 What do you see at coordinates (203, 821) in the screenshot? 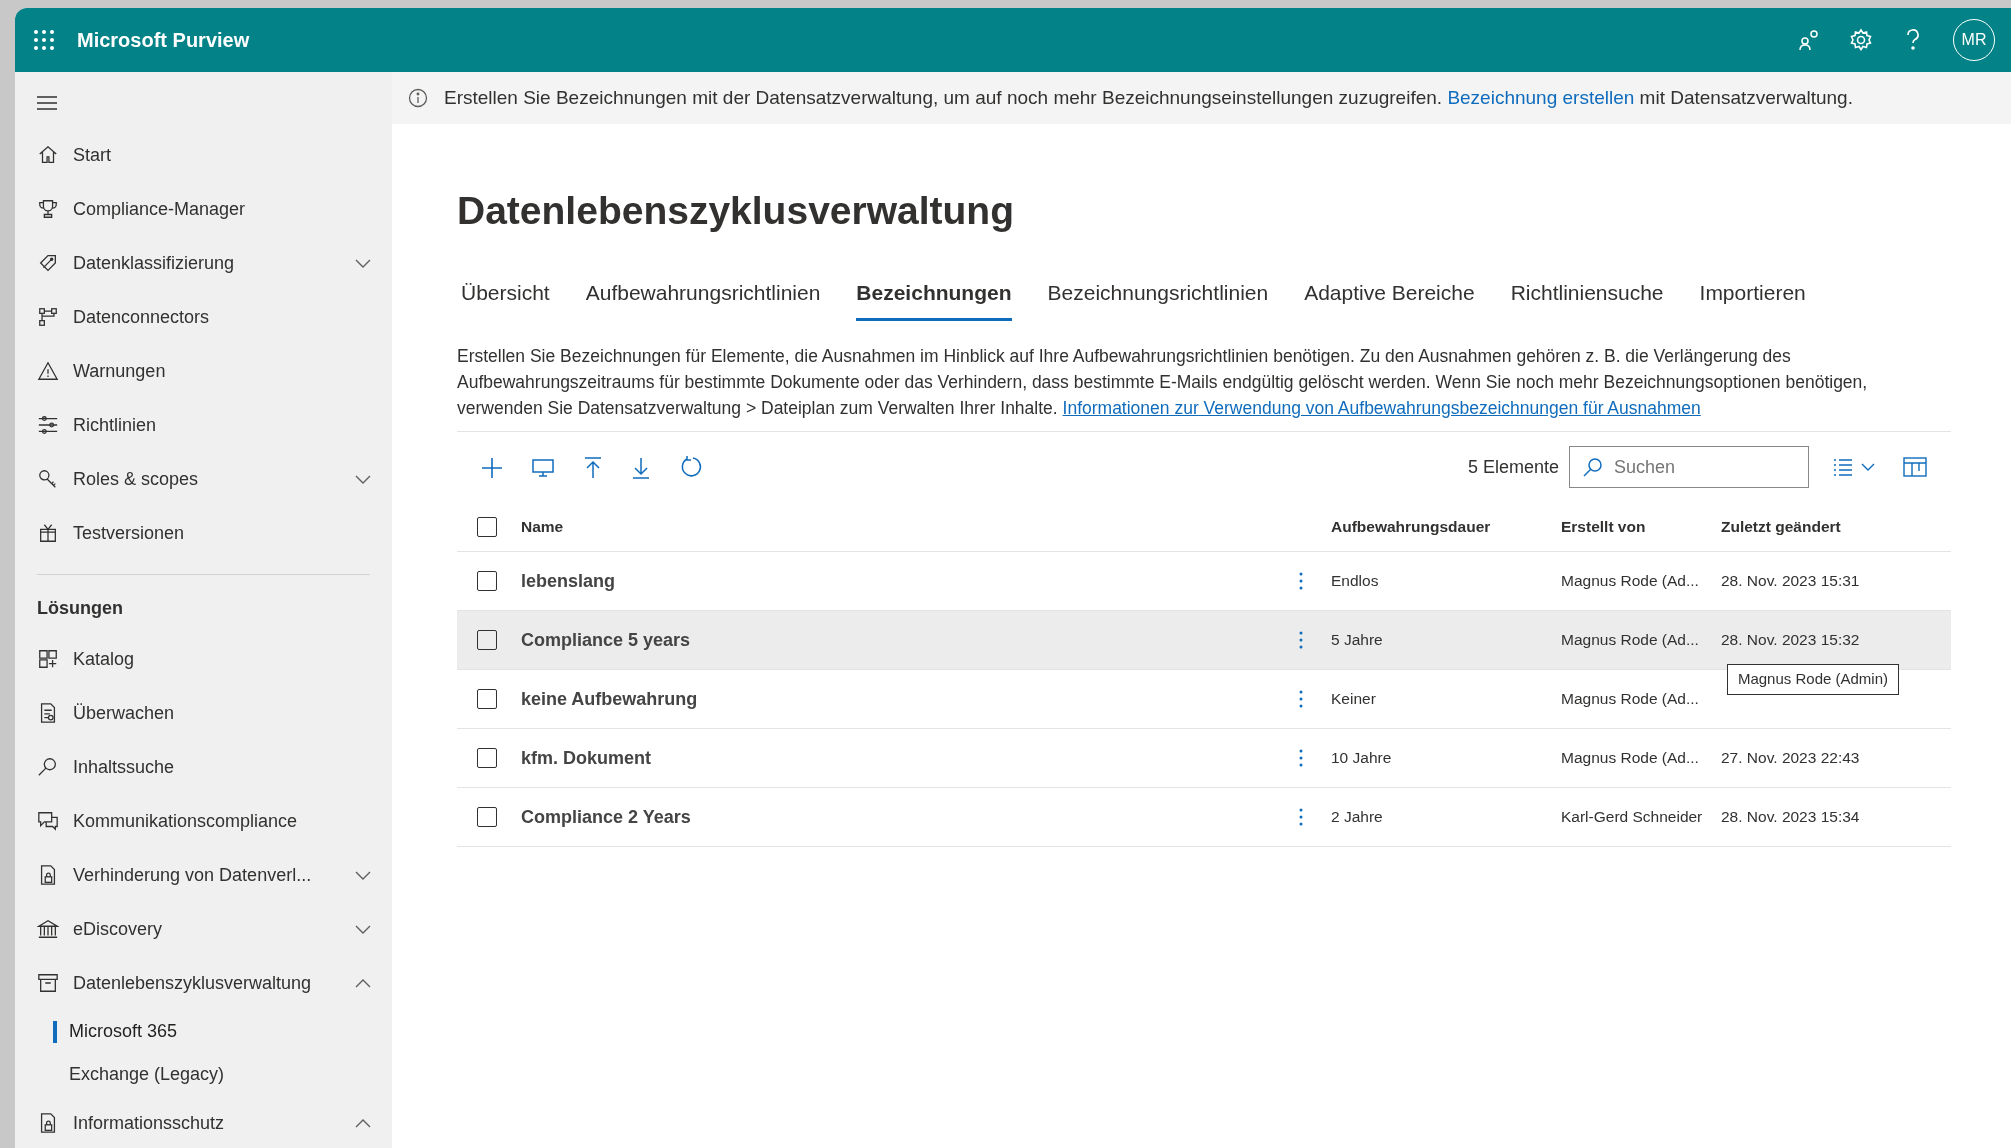
I see `nav-item: Kommunikationscompliance` at bounding box center [203, 821].